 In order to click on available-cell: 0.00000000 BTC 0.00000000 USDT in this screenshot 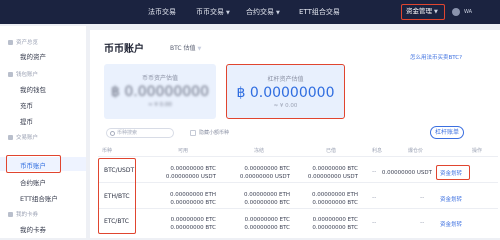, I will do `click(190, 173)`.